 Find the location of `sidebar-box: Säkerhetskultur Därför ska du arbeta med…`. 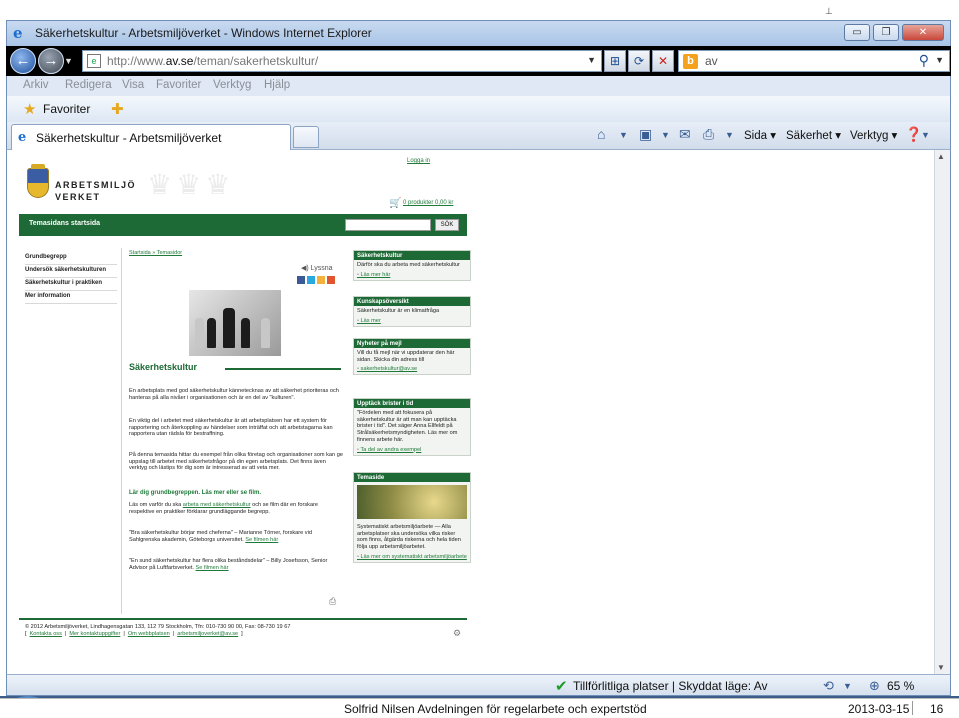

sidebar-box: Säkerhetskultur Därför ska du arbeta med… is located at coordinates (412, 265).